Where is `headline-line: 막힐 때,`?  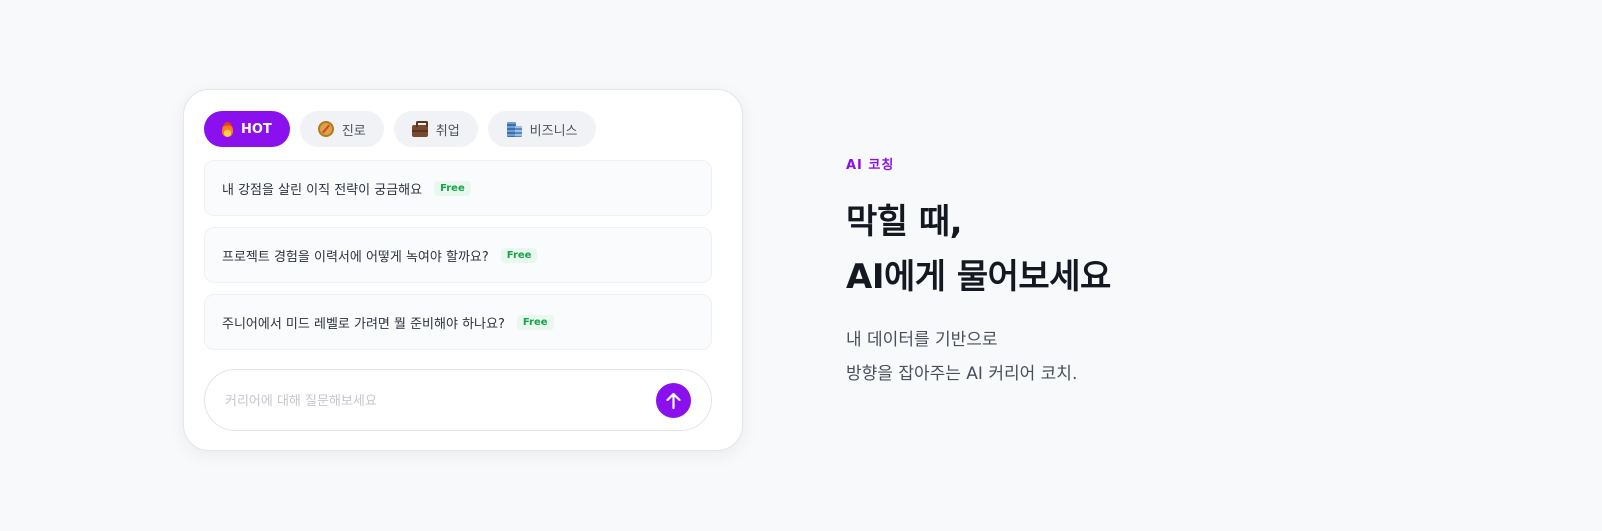 headline-line: 막힐 때, is located at coordinates (904, 222).